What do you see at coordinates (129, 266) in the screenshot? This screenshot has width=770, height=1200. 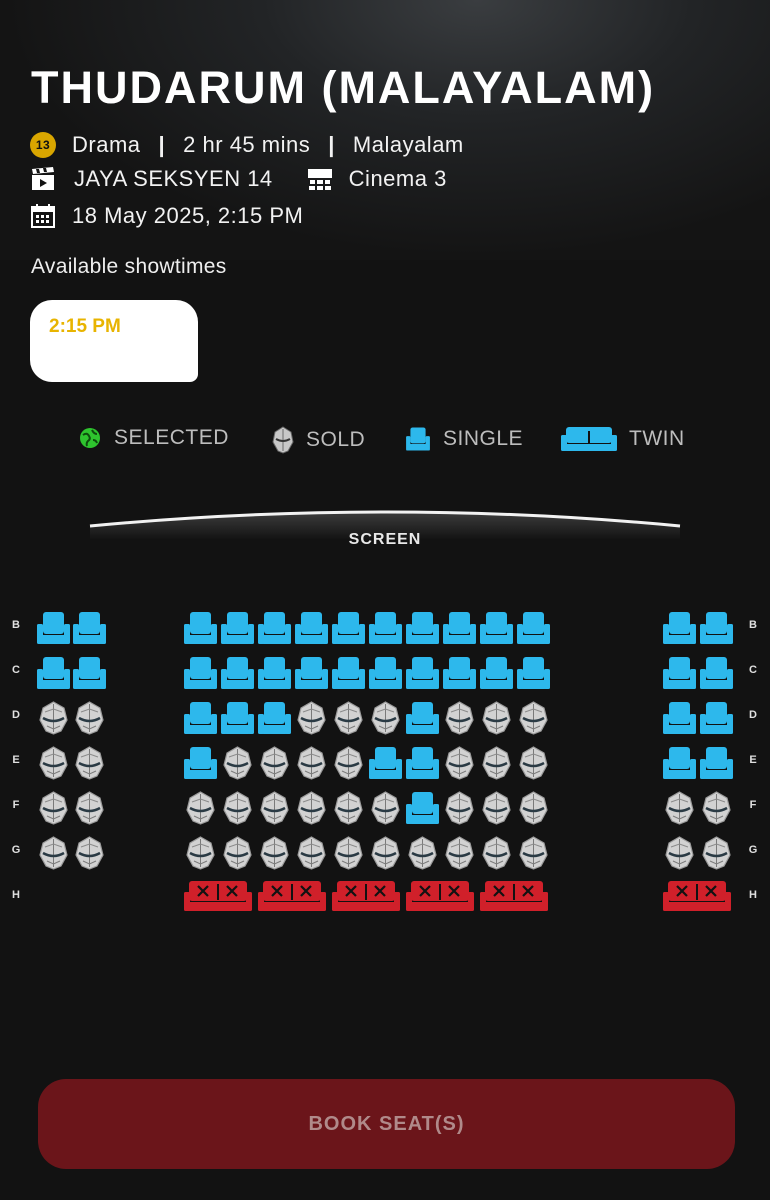 I see `showtimes-label: Available showtimes` at bounding box center [129, 266].